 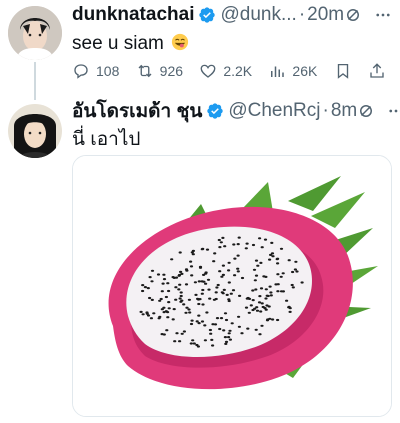 What do you see at coordinates (274, 111) in the screenshot?
I see `handle: @ChenRcj` at bounding box center [274, 111].